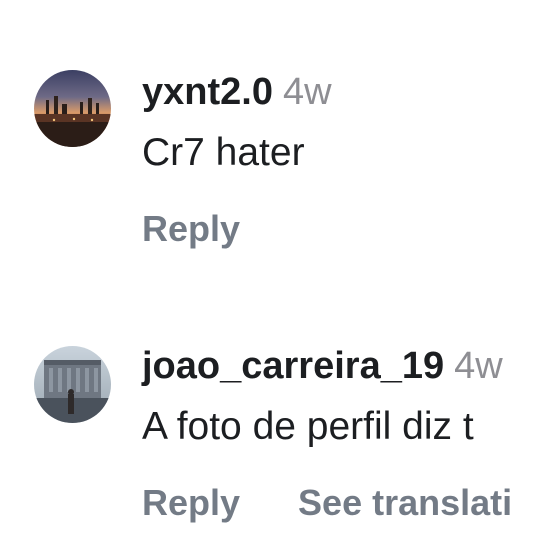 Image resolution: width=560 pixels, height=560 pixels. What do you see at coordinates (308, 426) in the screenshot?
I see `comment-text: A foto de perfil diz t` at bounding box center [308, 426].